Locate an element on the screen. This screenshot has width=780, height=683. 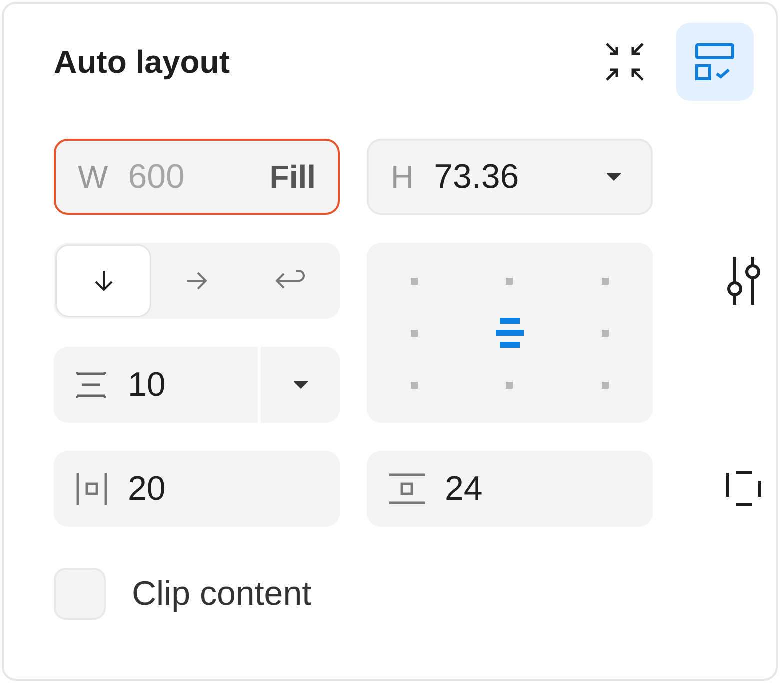
height-field: H 73.36 is located at coordinates (510, 177).